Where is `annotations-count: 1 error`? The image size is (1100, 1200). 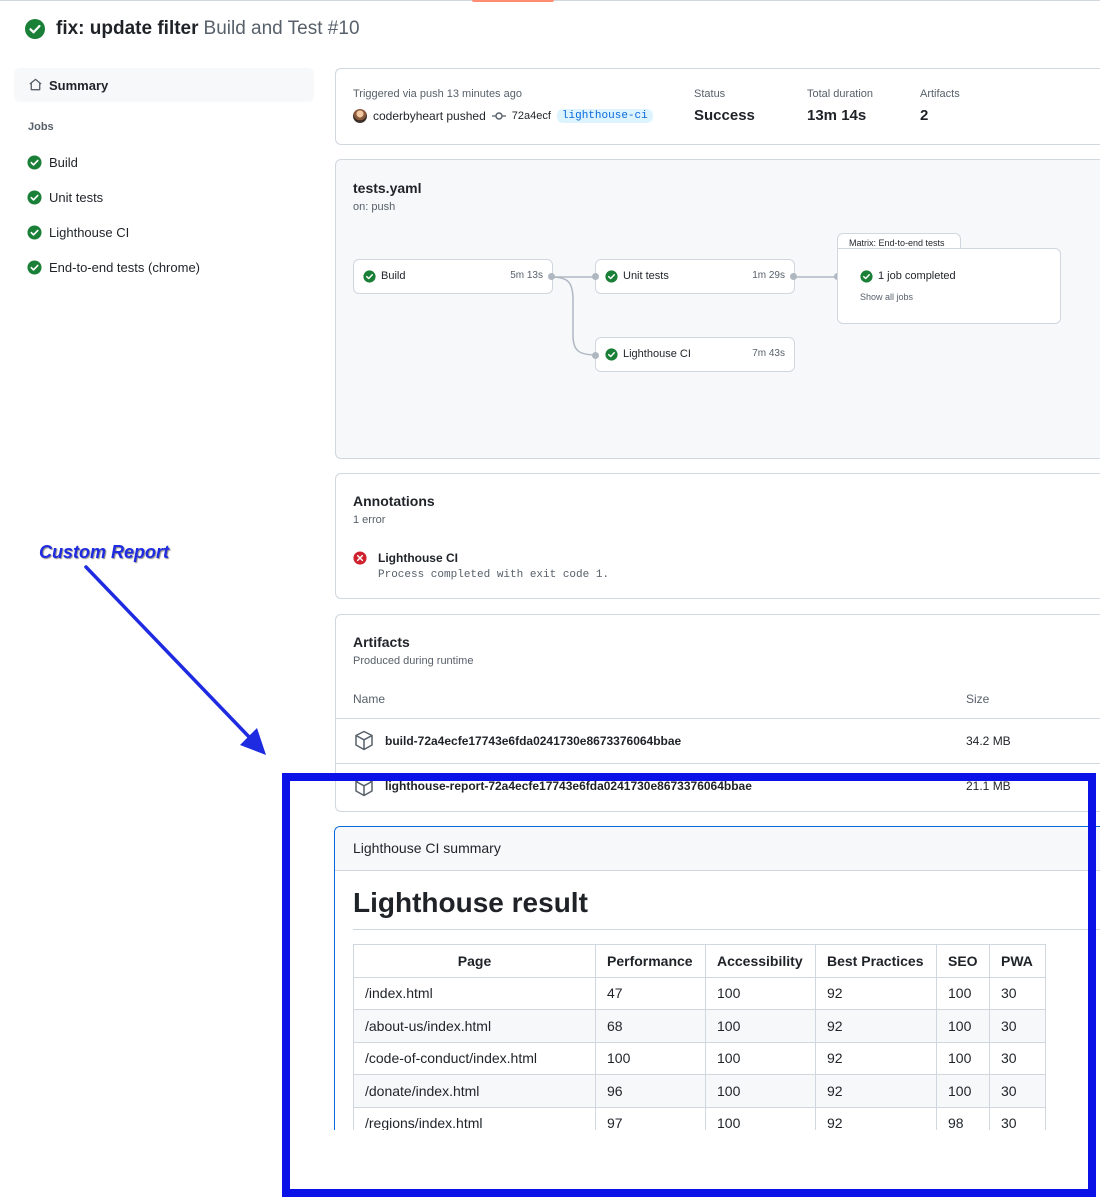 annotations-count: 1 error is located at coordinates (369, 520).